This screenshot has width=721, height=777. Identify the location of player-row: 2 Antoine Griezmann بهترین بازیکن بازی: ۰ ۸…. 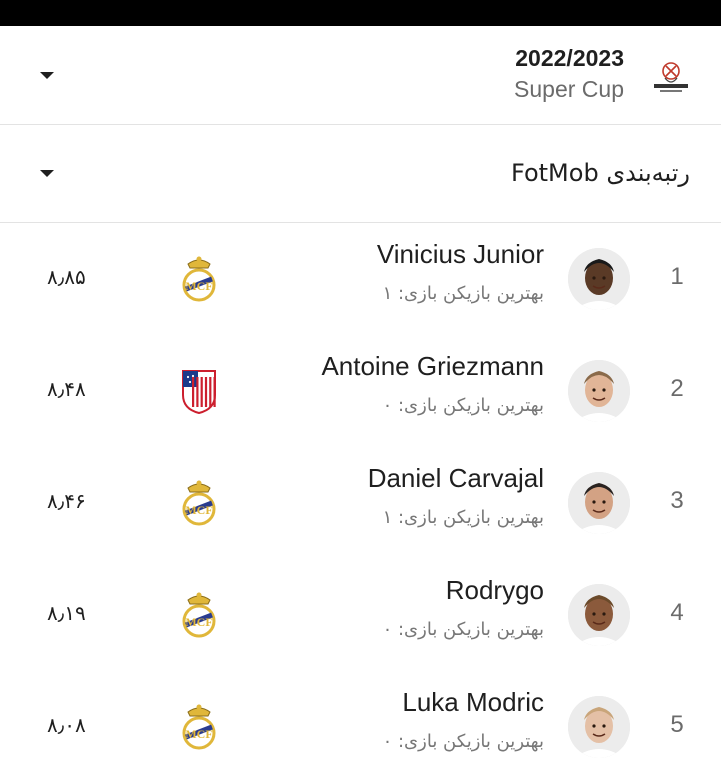
(360, 391).